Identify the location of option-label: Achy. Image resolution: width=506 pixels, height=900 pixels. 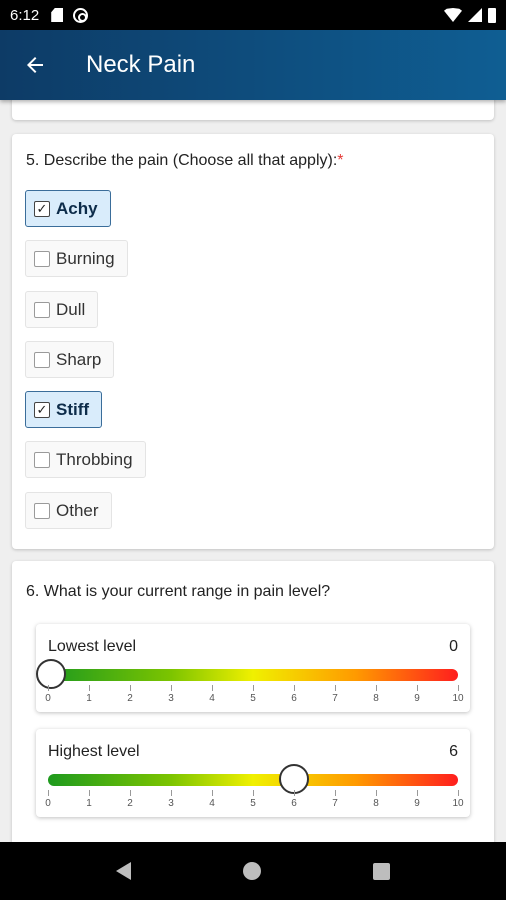
(77, 208).